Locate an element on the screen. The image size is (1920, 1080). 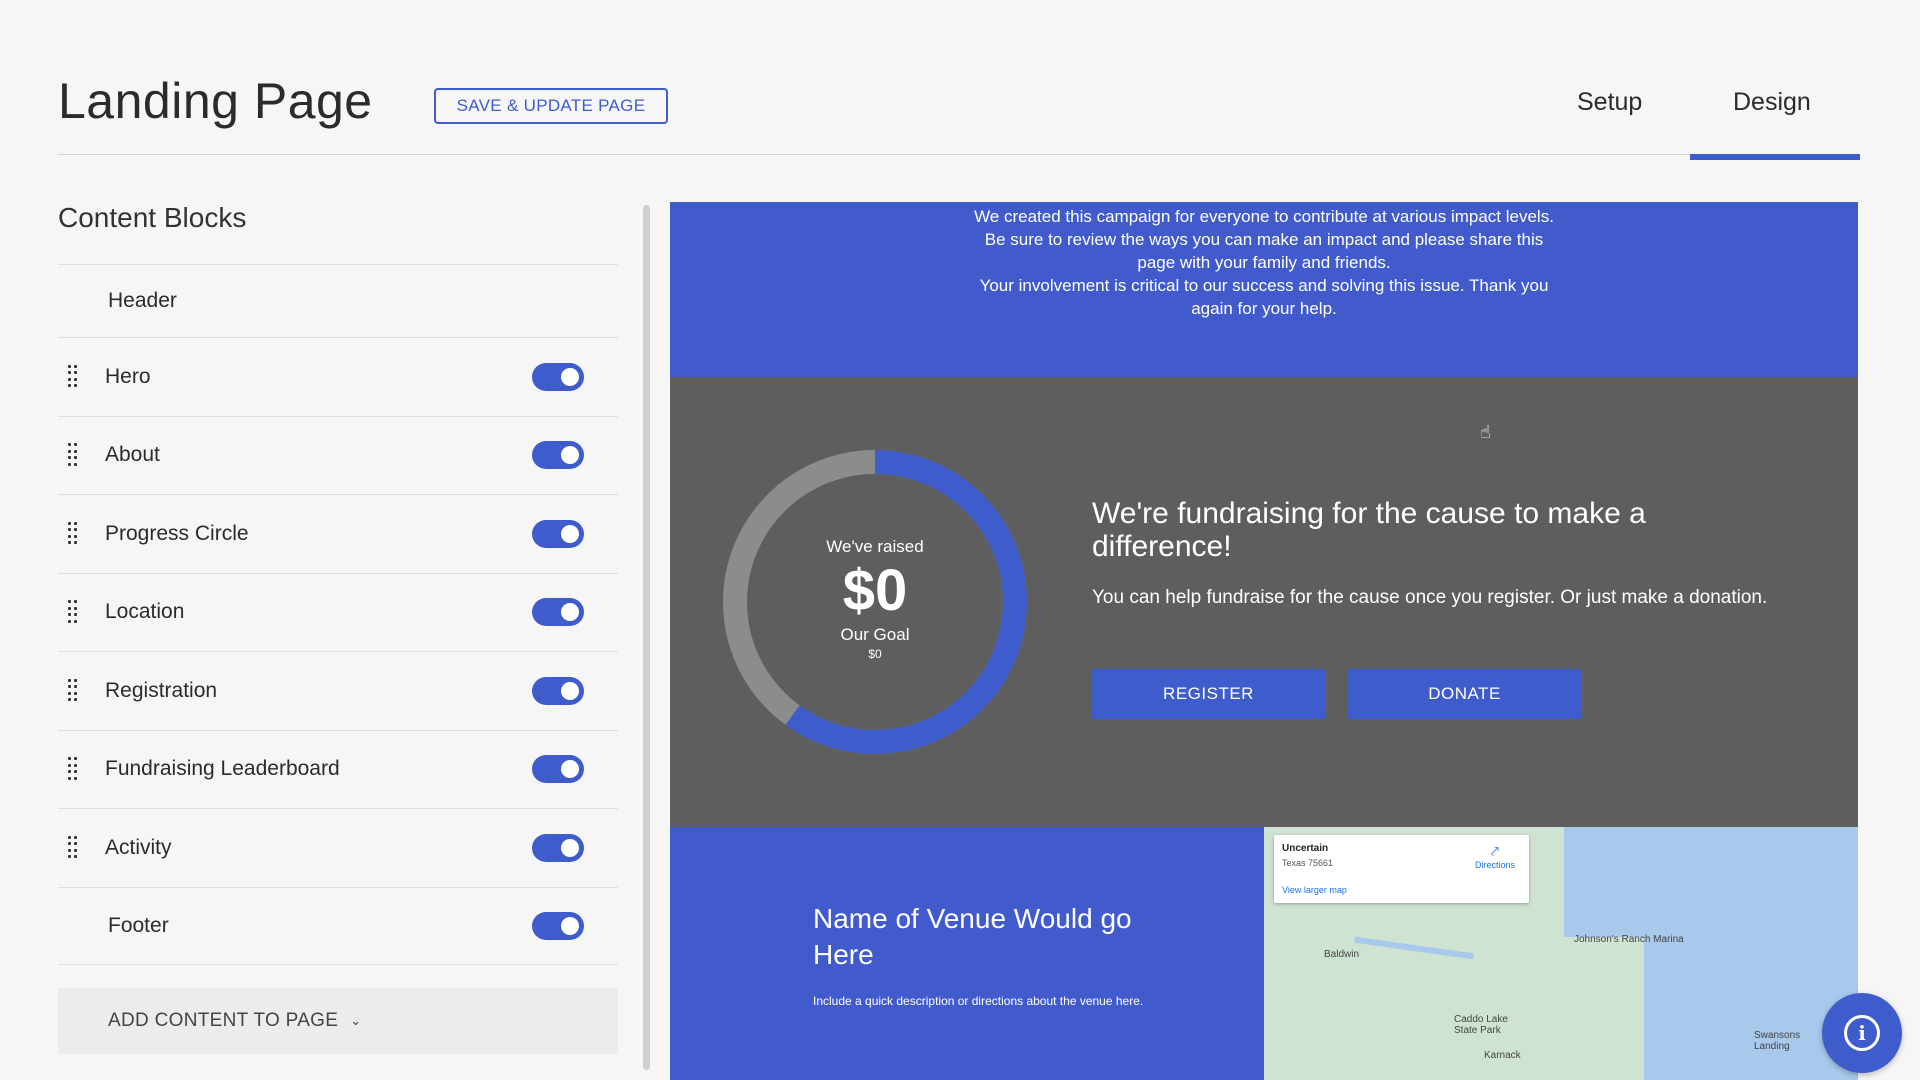
map-label: Caddo Lake State Park is located at coordinates (1481, 1025).